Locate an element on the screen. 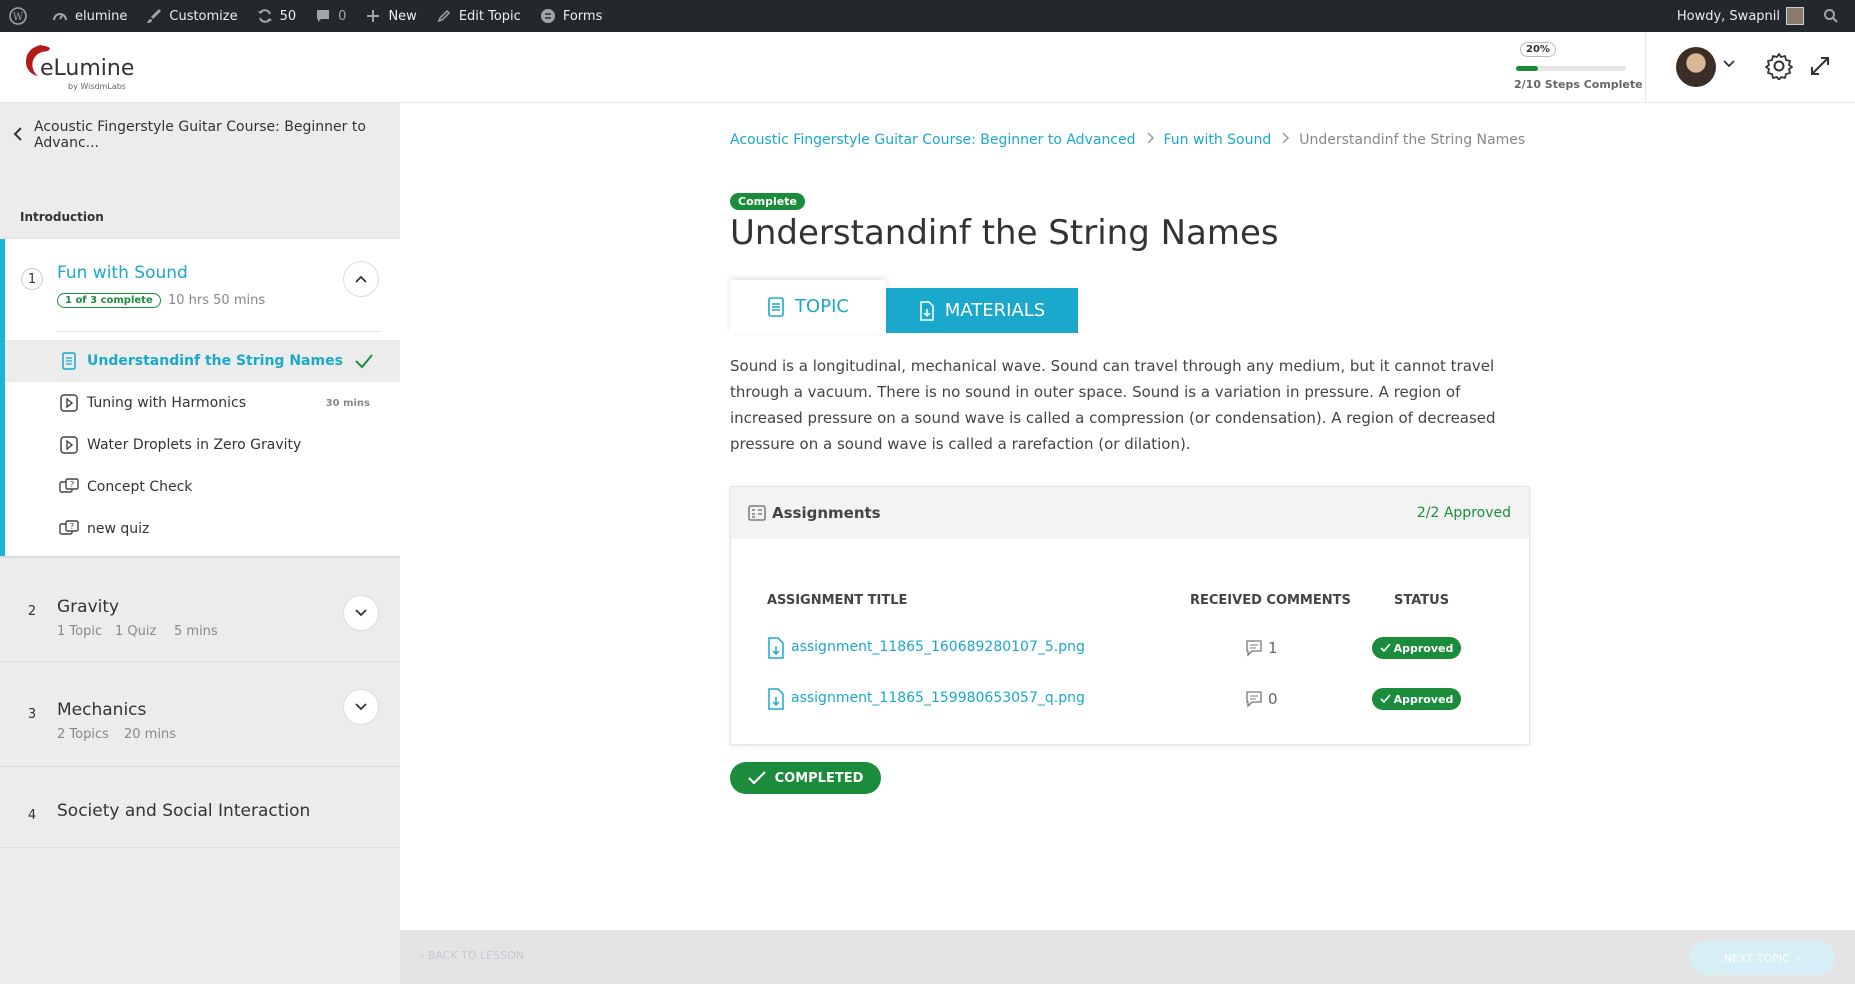 This screenshot has height=984, width=1855. lesson-title: Mechanics is located at coordinates (102, 710).